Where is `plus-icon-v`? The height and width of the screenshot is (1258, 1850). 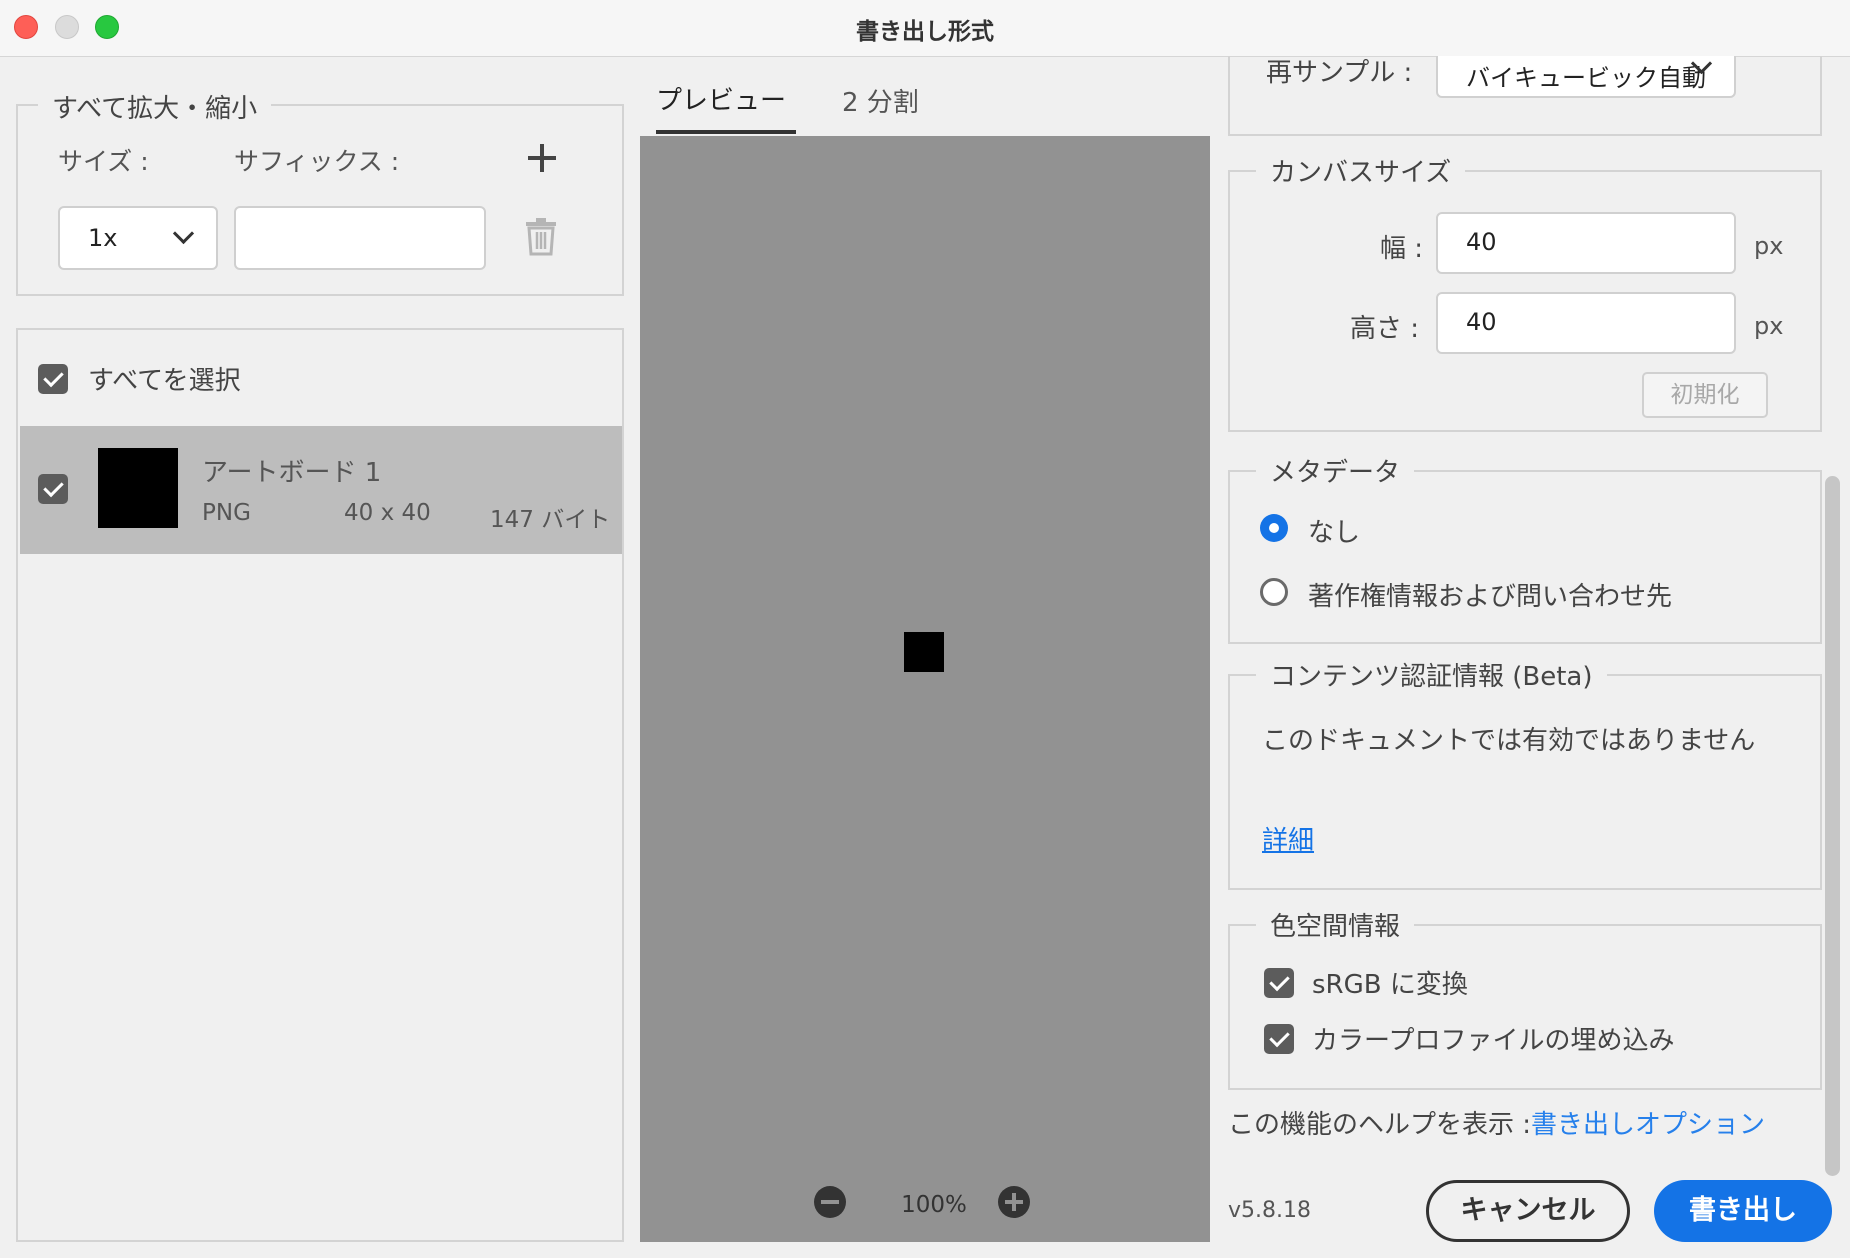
plus-icon-v is located at coordinates (1014, 1202).